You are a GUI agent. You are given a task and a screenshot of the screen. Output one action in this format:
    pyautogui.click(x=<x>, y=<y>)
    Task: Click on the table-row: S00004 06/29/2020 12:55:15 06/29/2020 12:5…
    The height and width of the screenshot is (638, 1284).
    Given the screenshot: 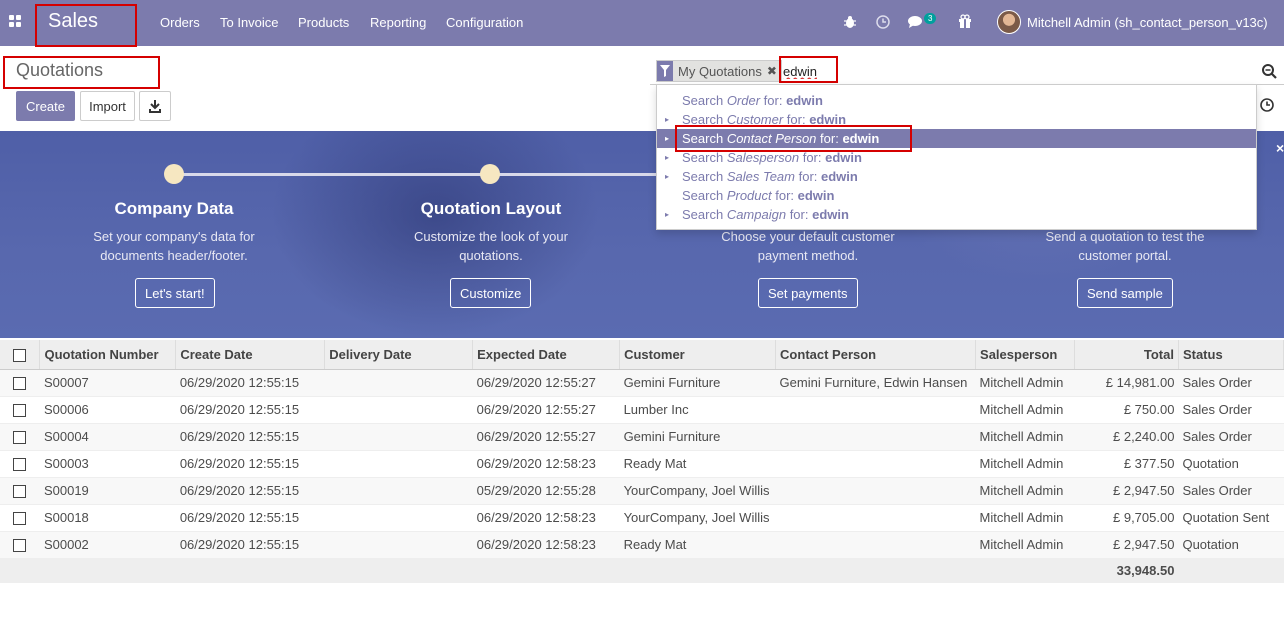 What is the action you would take?
    pyautogui.click(x=642, y=437)
    